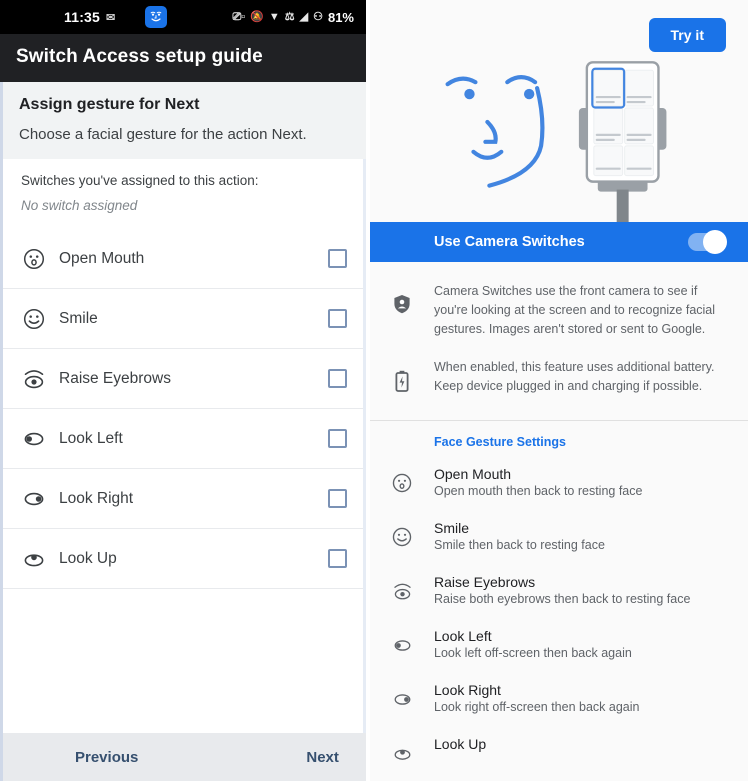 Image resolution: width=750 pixels, height=781 pixels. I want to click on setting-title: Open Mouth, so click(473, 473).